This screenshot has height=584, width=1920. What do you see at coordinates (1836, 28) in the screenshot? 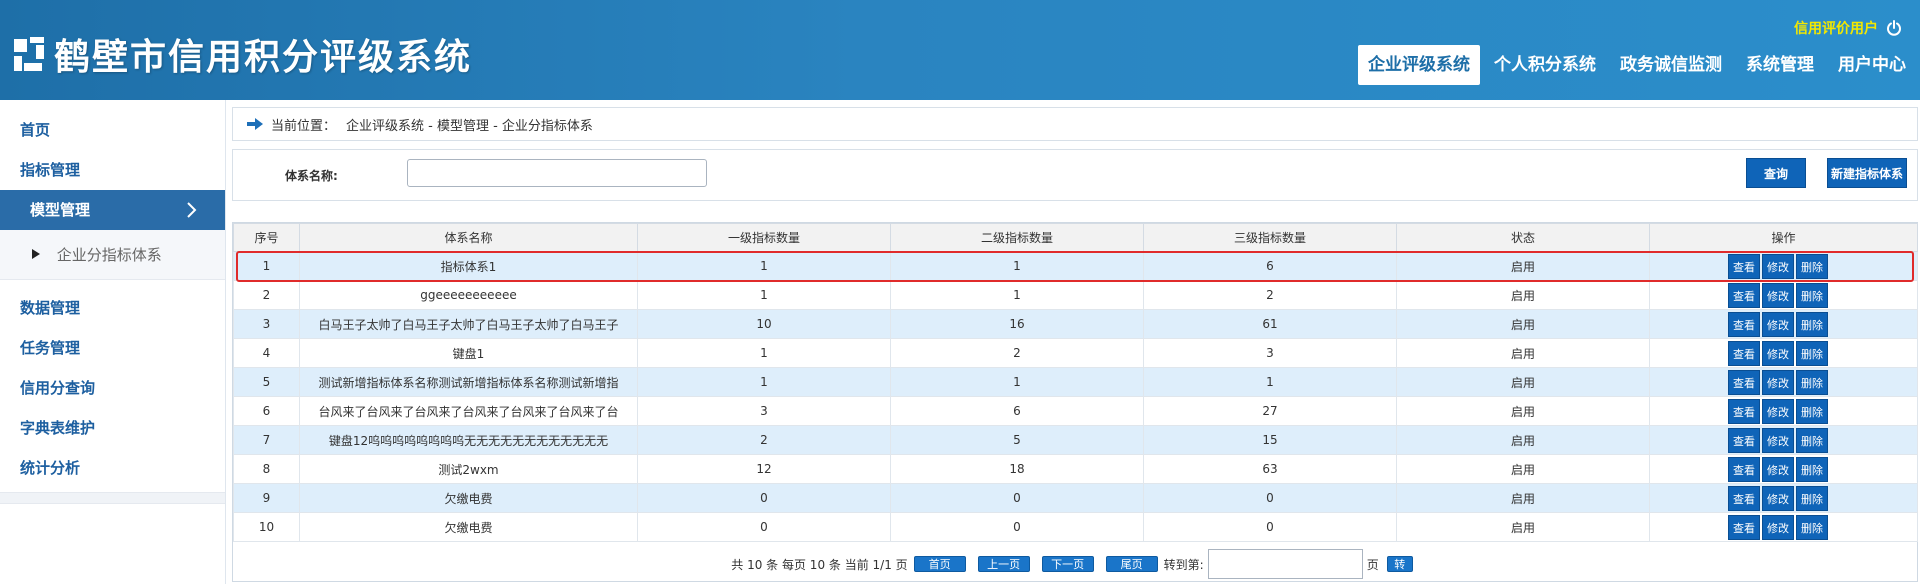
I see `user-name: 信用评价用户` at bounding box center [1836, 28].